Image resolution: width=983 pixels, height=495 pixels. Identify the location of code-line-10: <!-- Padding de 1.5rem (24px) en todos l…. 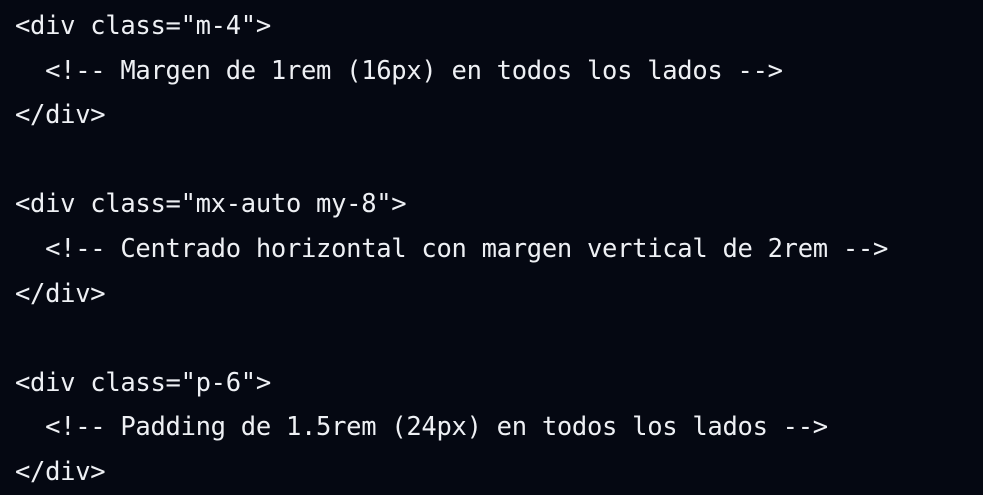
(421, 427).